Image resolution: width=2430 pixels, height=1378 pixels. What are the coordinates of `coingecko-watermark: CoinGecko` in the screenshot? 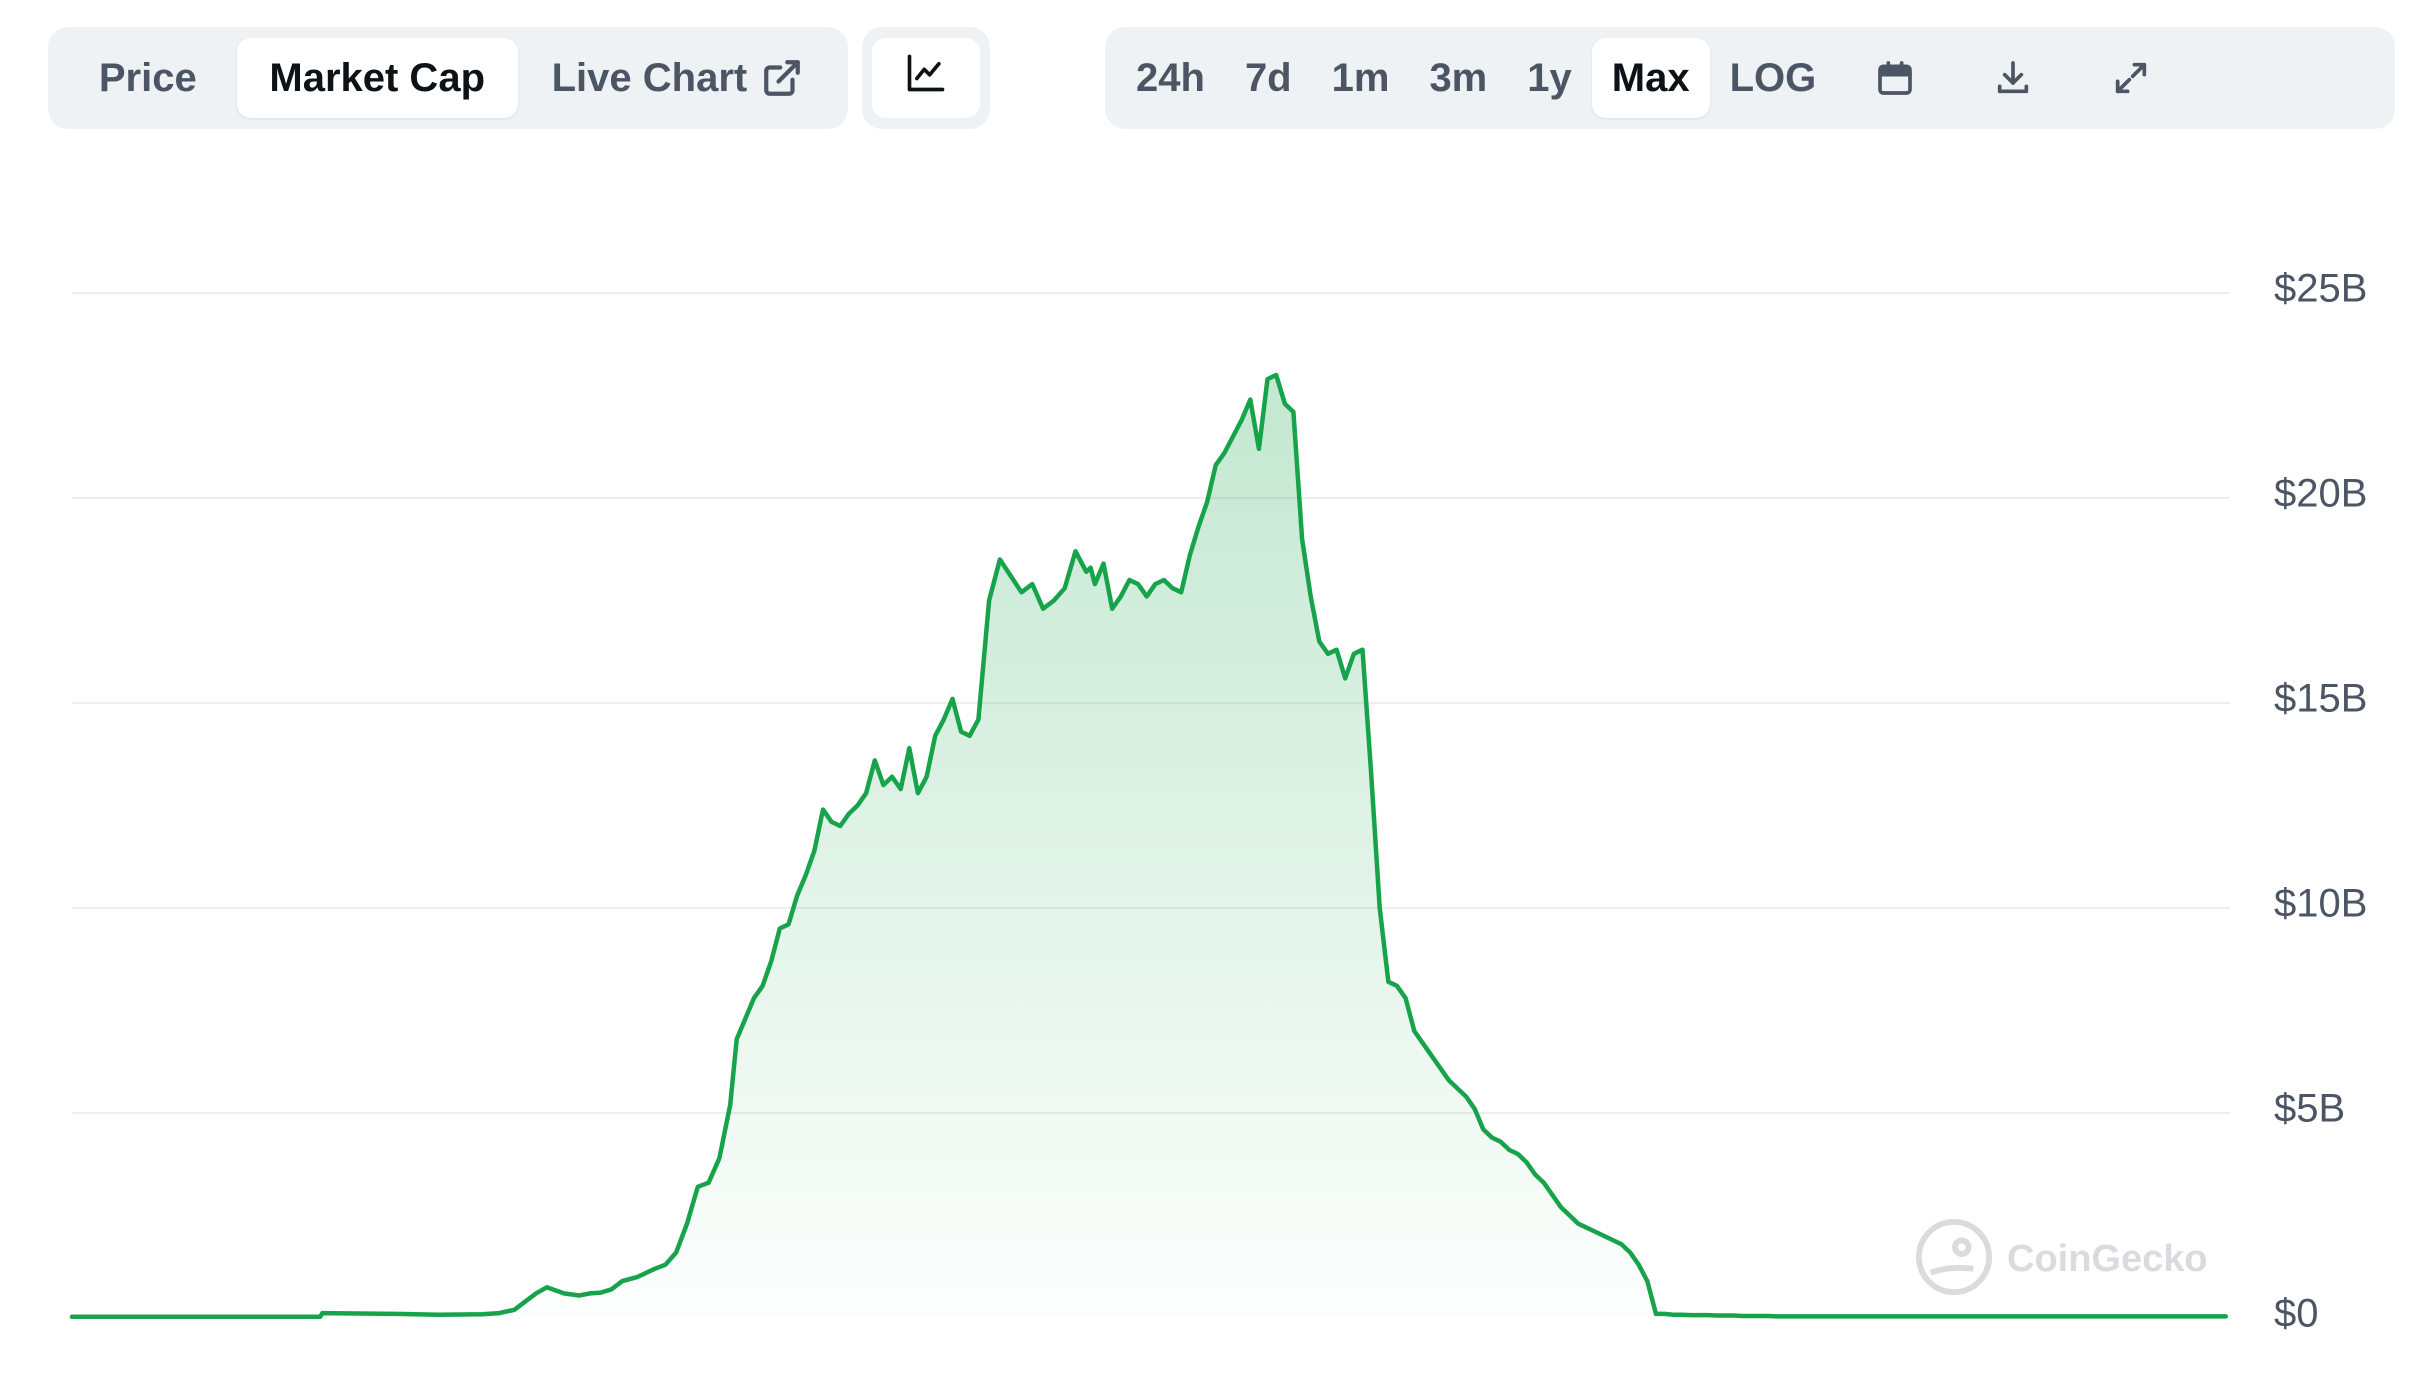 It's located at (2061, 1259).